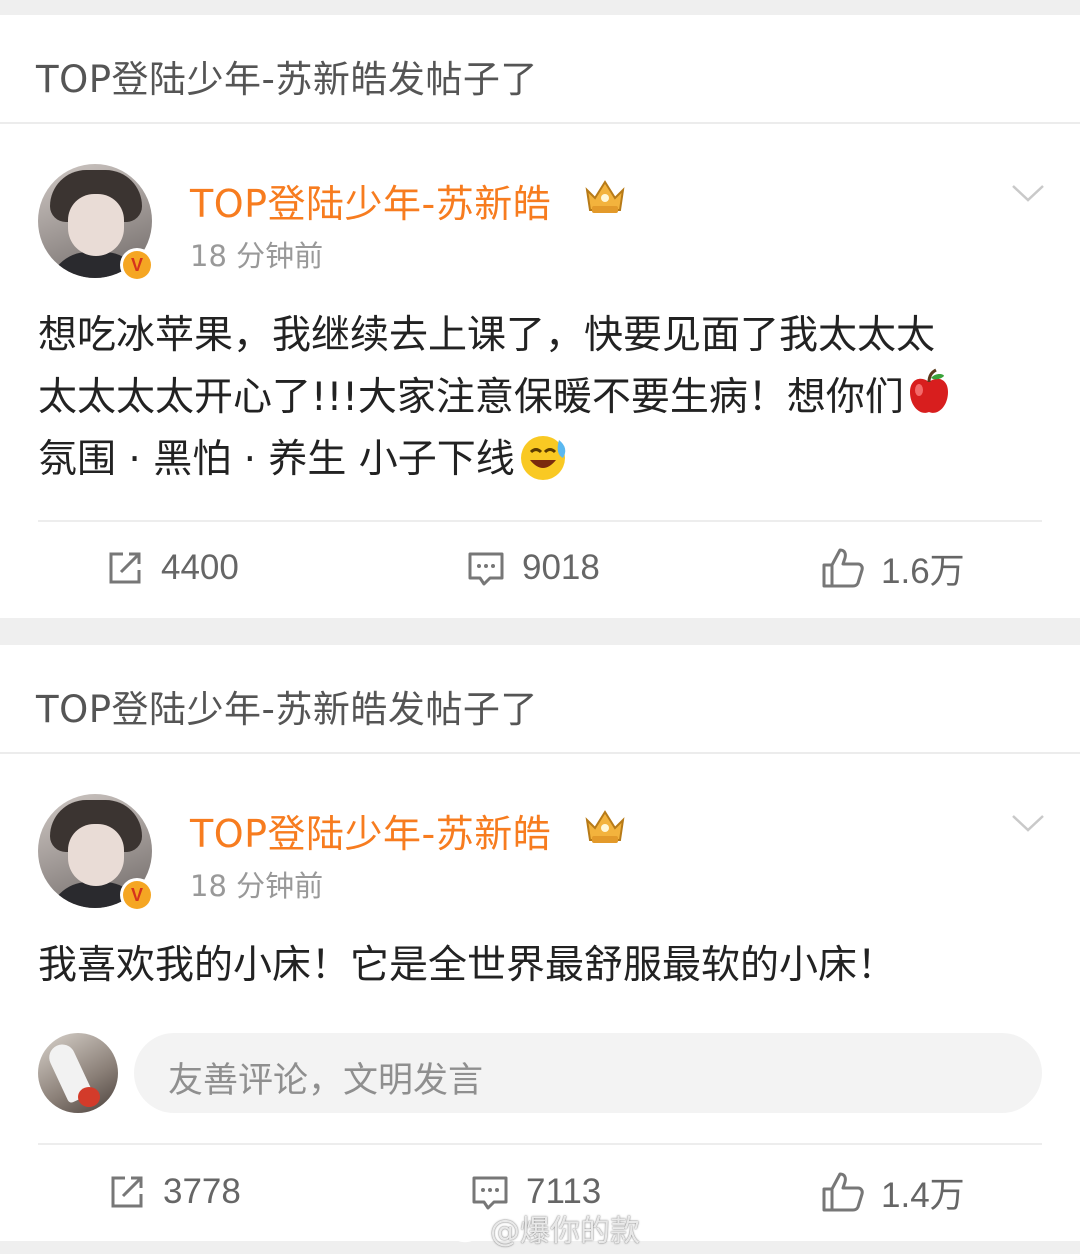 The width and height of the screenshot is (1080, 1254). Describe the element at coordinates (467, 965) in the screenshot. I see `post-text-line: 我喜欢我的小床！它是全世界最舒服最软的小床！` at that location.